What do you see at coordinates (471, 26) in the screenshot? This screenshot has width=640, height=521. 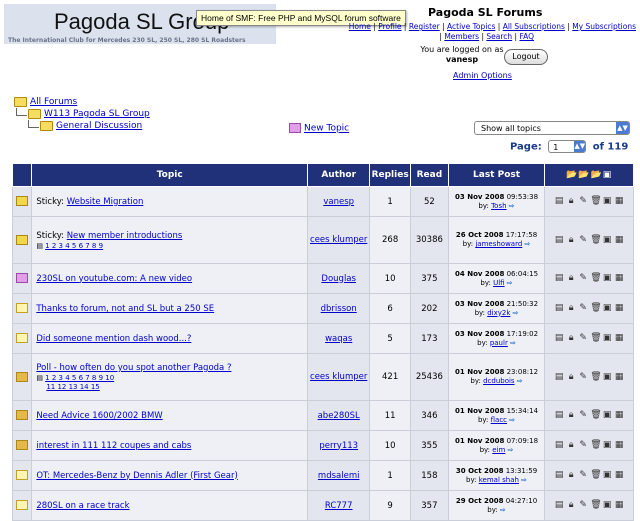 I see `nav-active-topics-link: Active Topics` at bounding box center [471, 26].